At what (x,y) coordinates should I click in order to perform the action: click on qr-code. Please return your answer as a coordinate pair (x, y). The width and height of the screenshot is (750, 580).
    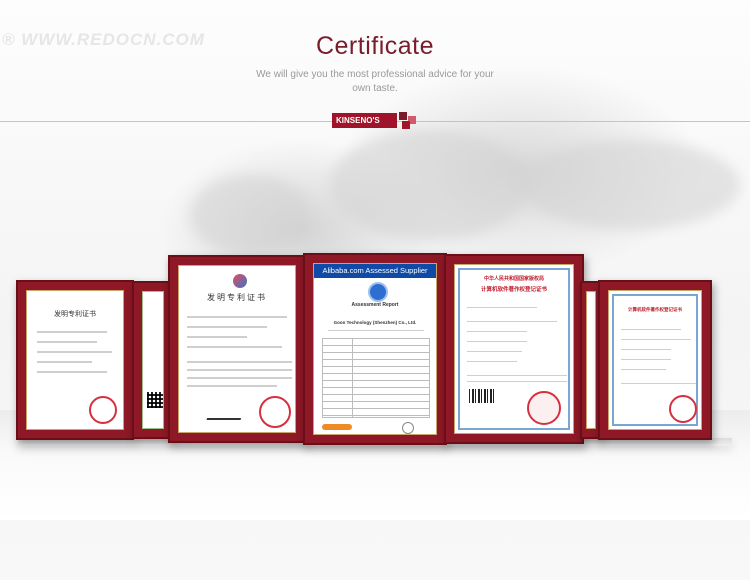
    Looking at the image, I should click on (155, 400).